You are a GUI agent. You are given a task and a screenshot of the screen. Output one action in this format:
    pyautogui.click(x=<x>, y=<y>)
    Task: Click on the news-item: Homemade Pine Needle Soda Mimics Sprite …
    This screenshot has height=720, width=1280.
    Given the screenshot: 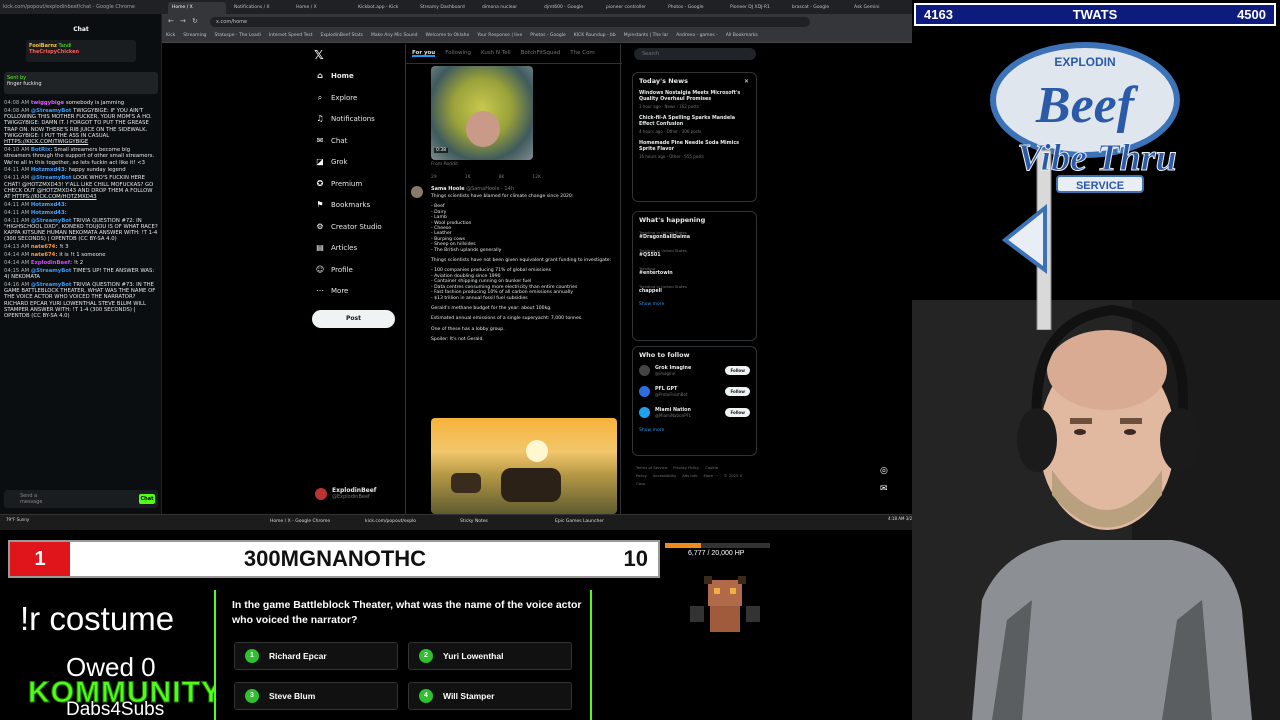 What is the action you would take?
    pyautogui.click(x=694, y=150)
    